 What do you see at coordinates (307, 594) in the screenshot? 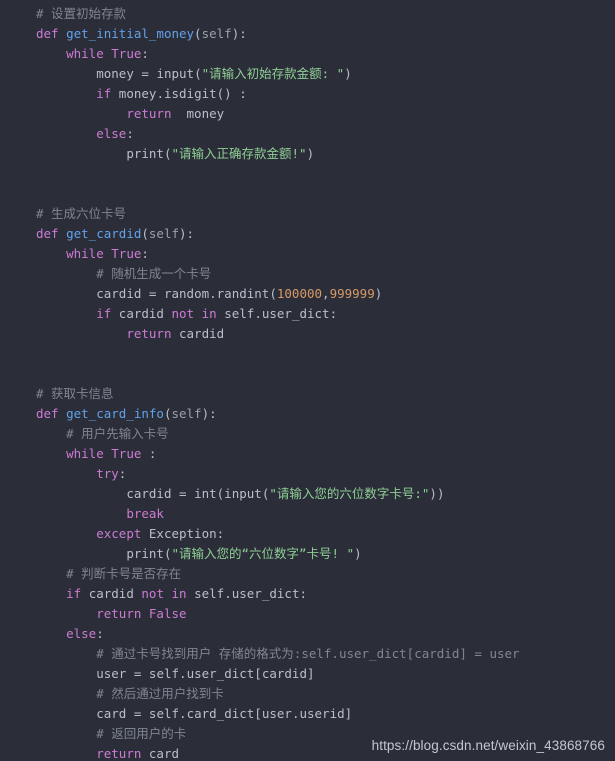
I see `code-line: if cardid not in self.user_dict:` at bounding box center [307, 594].